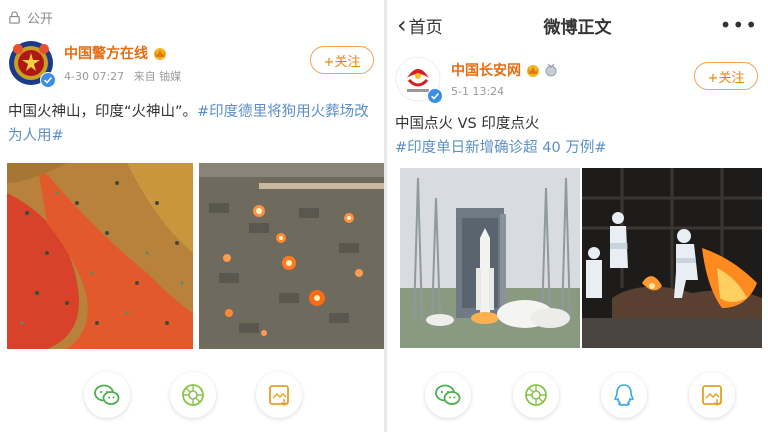 The height and width of the screenshot is (432, 768). I want to click on share-qq-button, so click(624, 395).